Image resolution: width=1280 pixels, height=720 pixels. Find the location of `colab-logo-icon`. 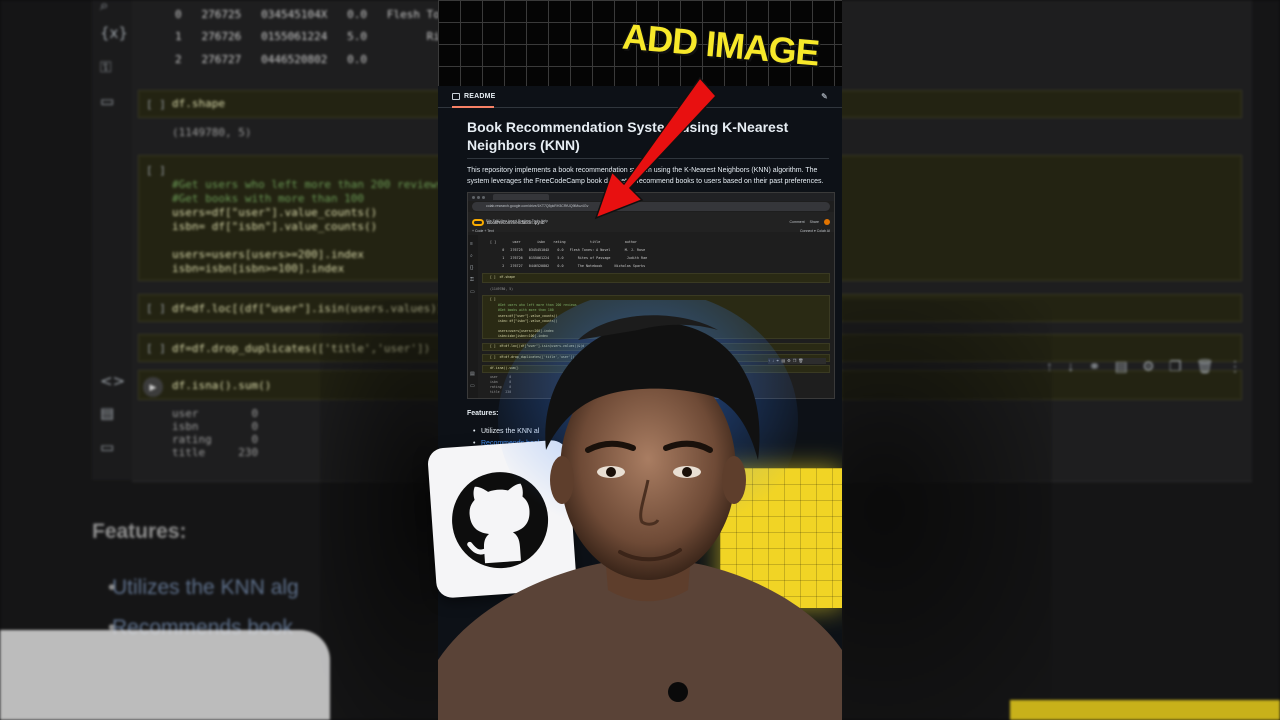

colab-logo-icon is located at coordinates (478, 222).